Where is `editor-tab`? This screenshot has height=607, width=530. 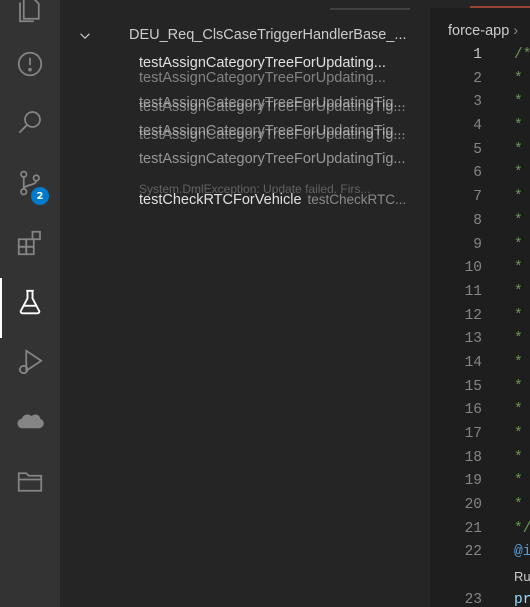
editor-tab is located at coordinates (500, 4).